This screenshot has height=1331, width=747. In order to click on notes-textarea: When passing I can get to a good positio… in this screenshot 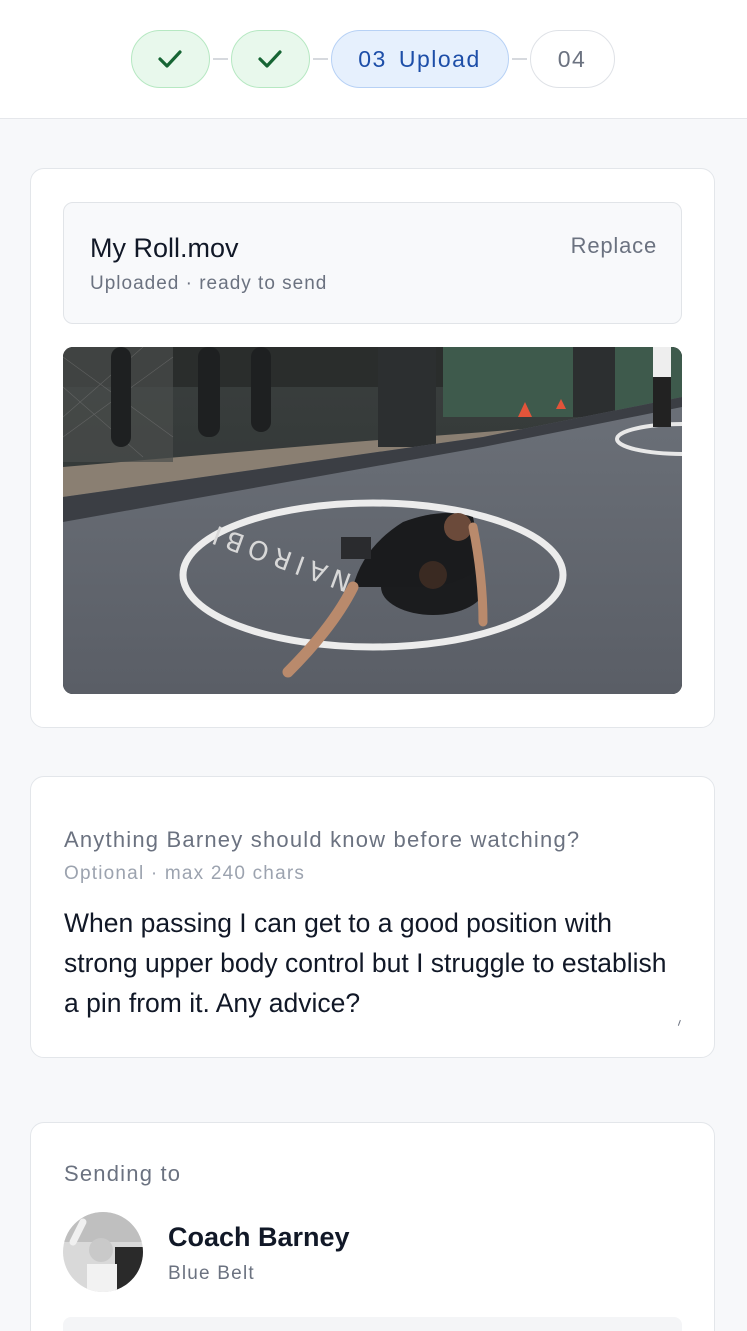, I will do `click(374, 963)`.